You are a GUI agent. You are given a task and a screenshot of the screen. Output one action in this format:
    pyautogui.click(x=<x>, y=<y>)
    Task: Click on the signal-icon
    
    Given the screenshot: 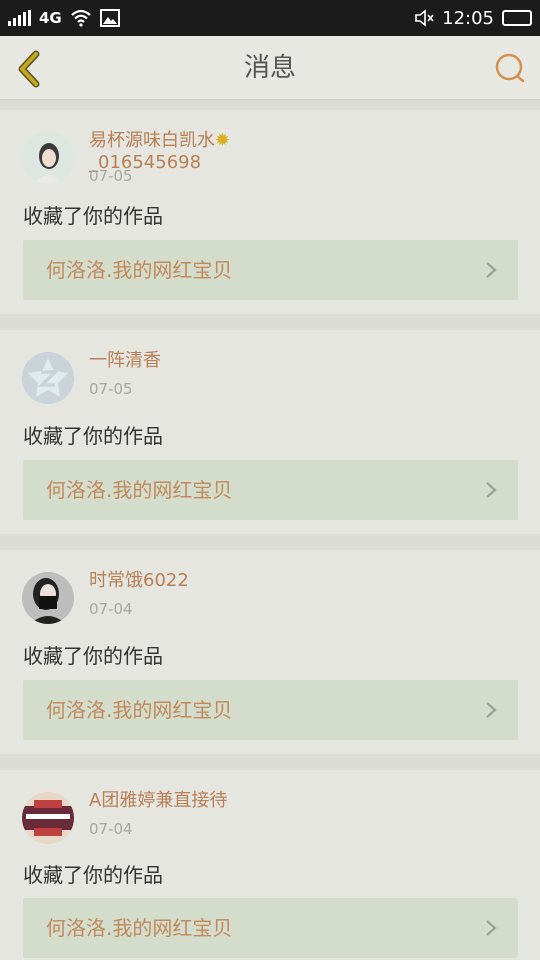 What is the action you would take?
    pyautogui.click(x=19, y=18)
    